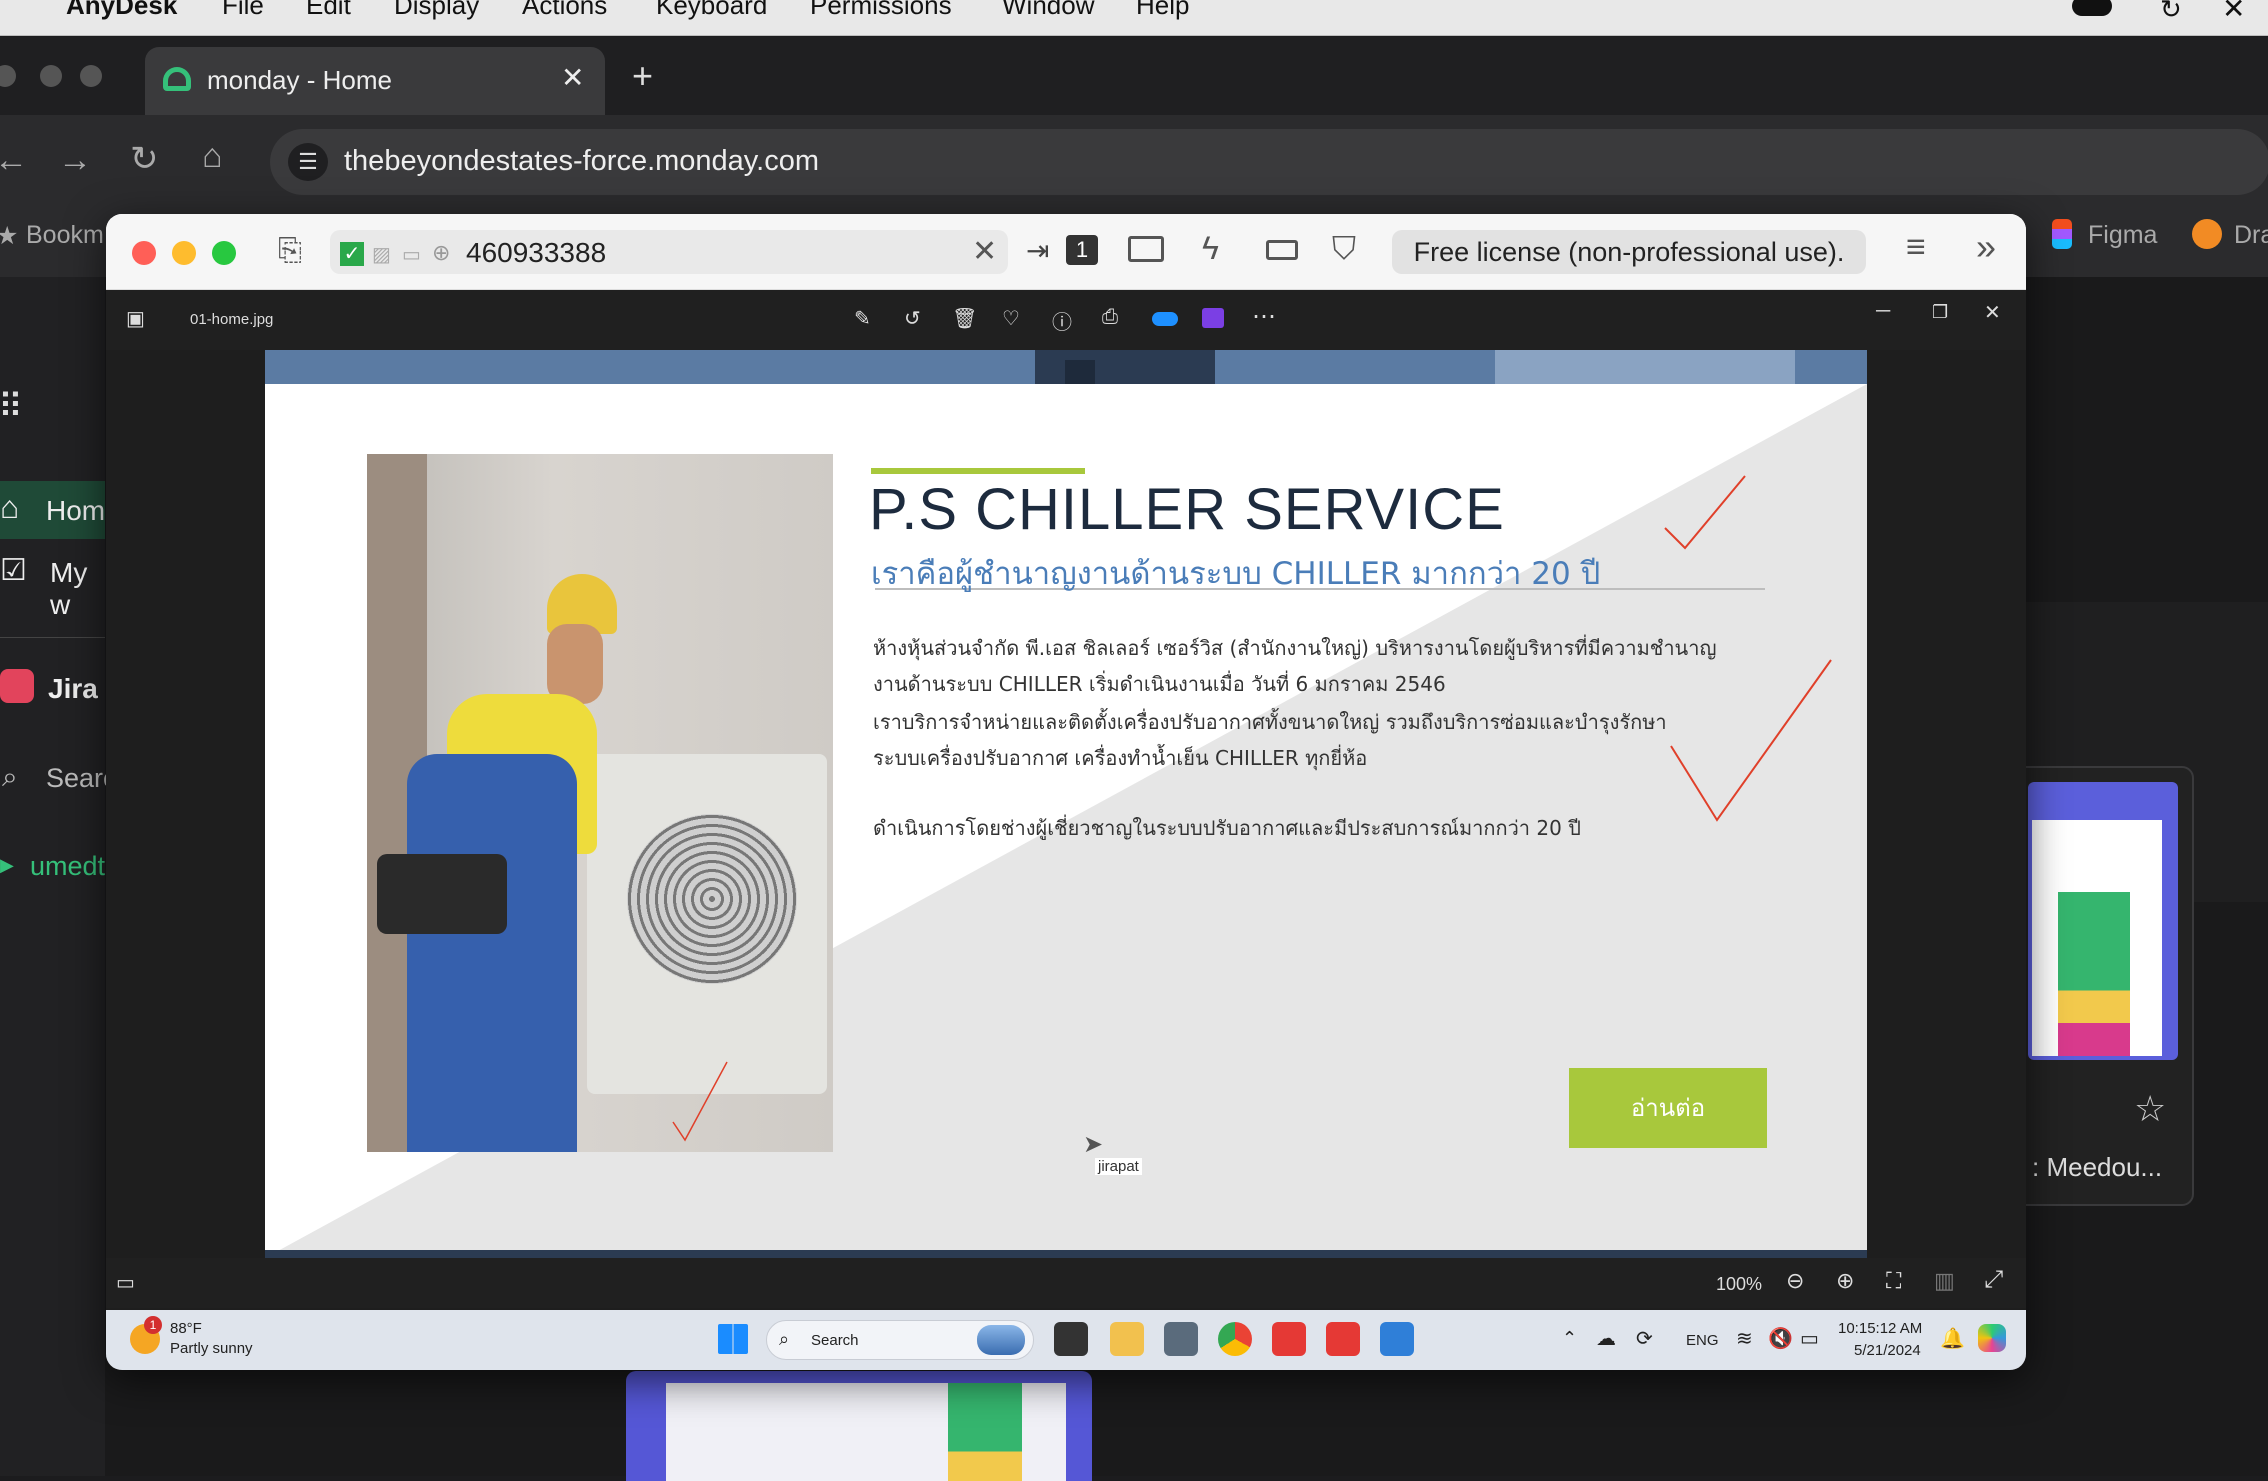 The width and height of the screenshot is (2268, 1481). What do you see at coordinates (1880, 1328) in the screenshot?
I see `clock-time: 10:15:12 AM` at bounding box center [1880, 1328].